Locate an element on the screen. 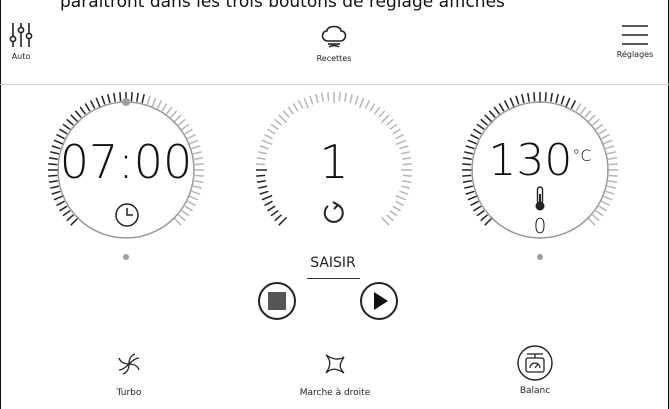 The width and height of the screenshot is (669, 409). auto-label: Auto is located at coordinates (21, 56).